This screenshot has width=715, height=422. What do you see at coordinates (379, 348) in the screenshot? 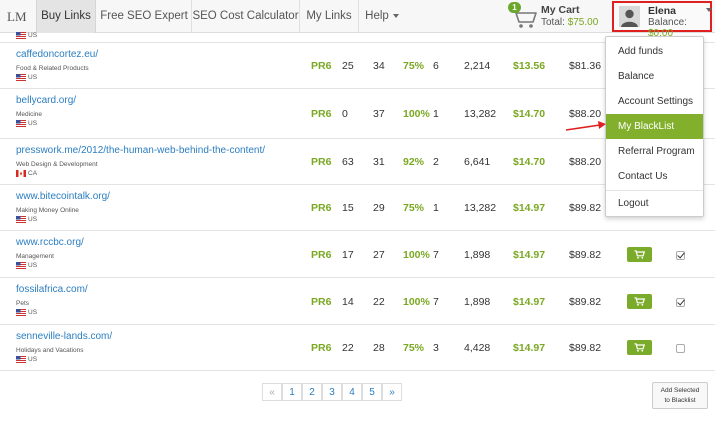
I see `cell-c2: 28` at bounding box center [379, 348].